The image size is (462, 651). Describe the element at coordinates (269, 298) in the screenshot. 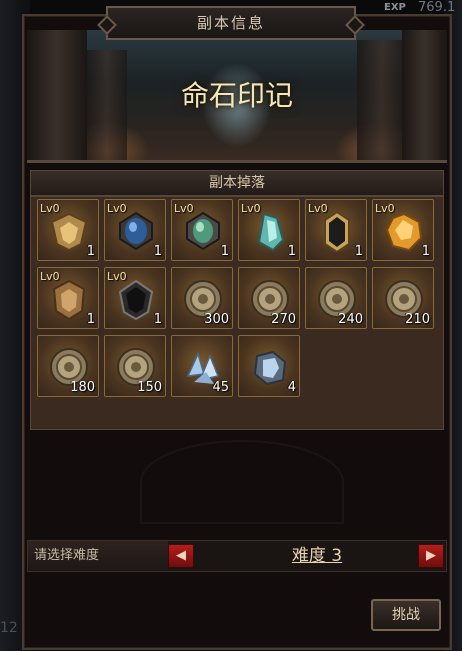

I see `drop-item-slot: 270` at that location.